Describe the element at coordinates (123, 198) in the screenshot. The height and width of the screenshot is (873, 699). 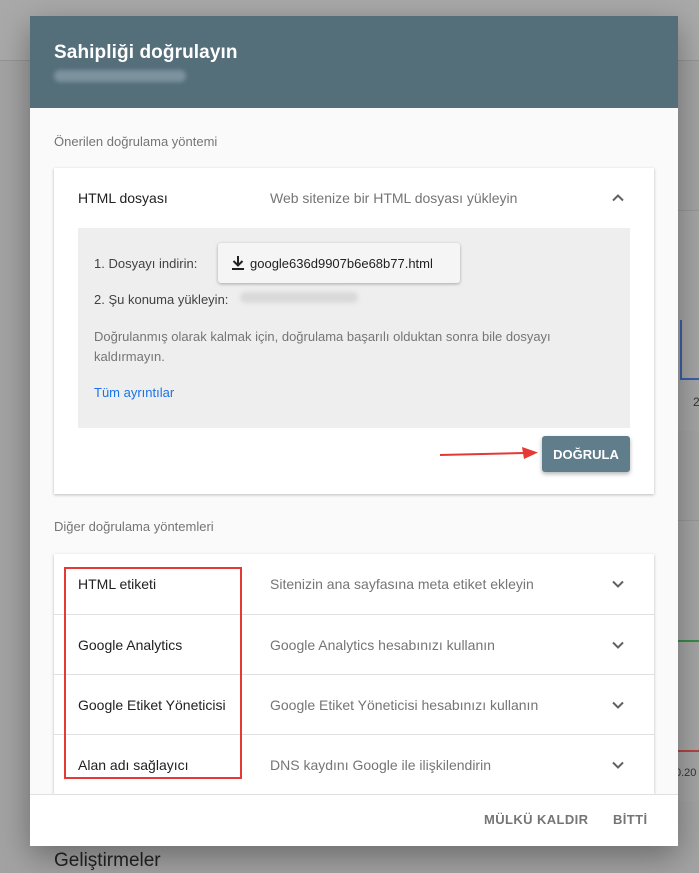
I see `method-name: HTML dosyası` at that location.